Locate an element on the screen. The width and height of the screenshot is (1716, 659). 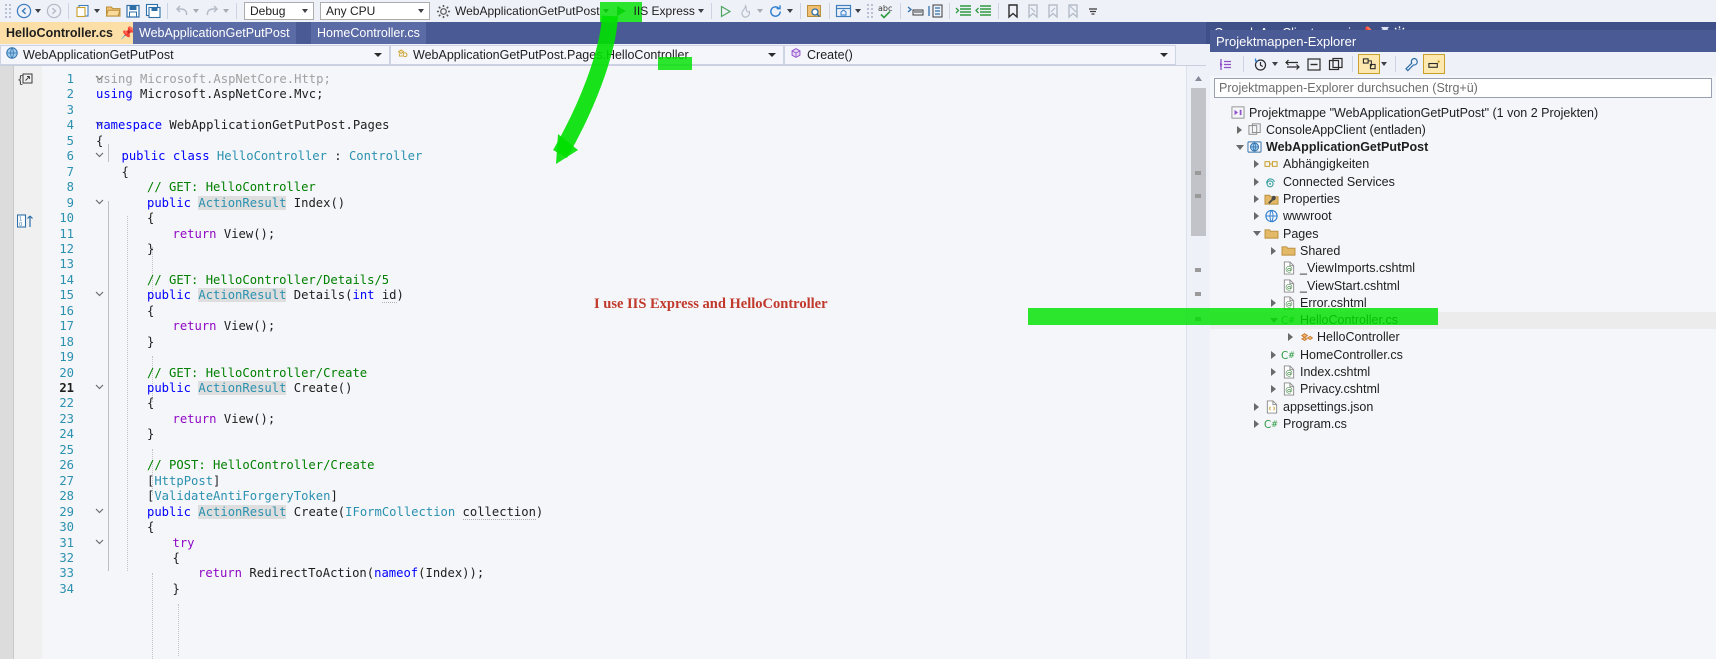
start-without-debugging-icon is located at coordinates (726, 11).